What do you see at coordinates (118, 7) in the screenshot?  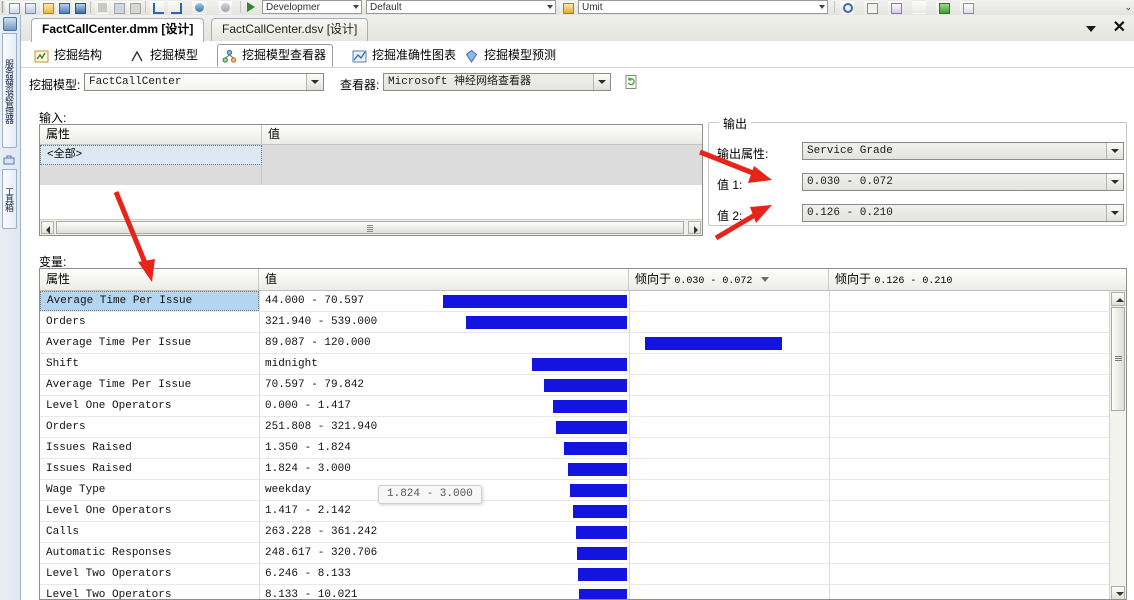 I see `copy-icon` at bounding box center [118, 7].